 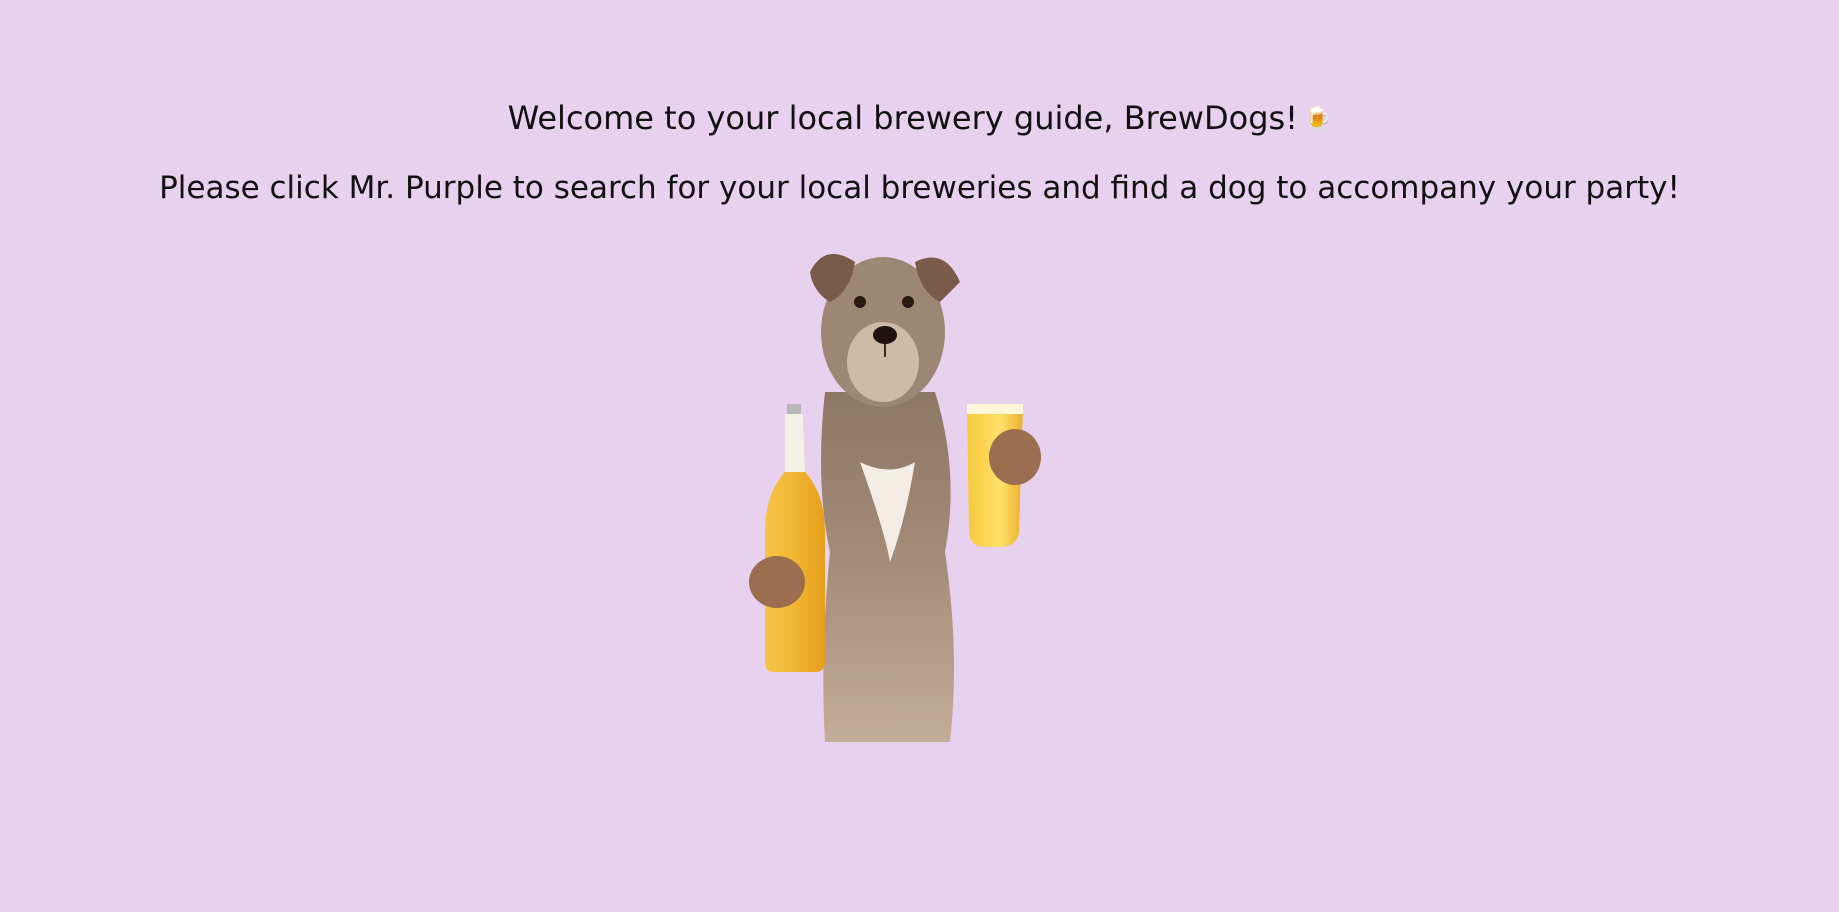 What do you see at coordinates (895, 498) in the screenshot?
I see `dog-with-beer-image` at bounding box center [895, 498].